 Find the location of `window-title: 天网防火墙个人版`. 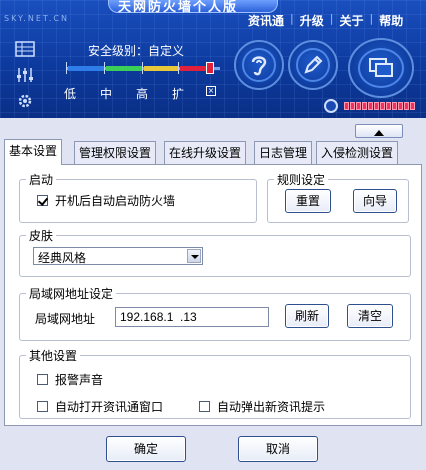

window-title: 天网防火墙个人版 is located at coordinates (178, 7).